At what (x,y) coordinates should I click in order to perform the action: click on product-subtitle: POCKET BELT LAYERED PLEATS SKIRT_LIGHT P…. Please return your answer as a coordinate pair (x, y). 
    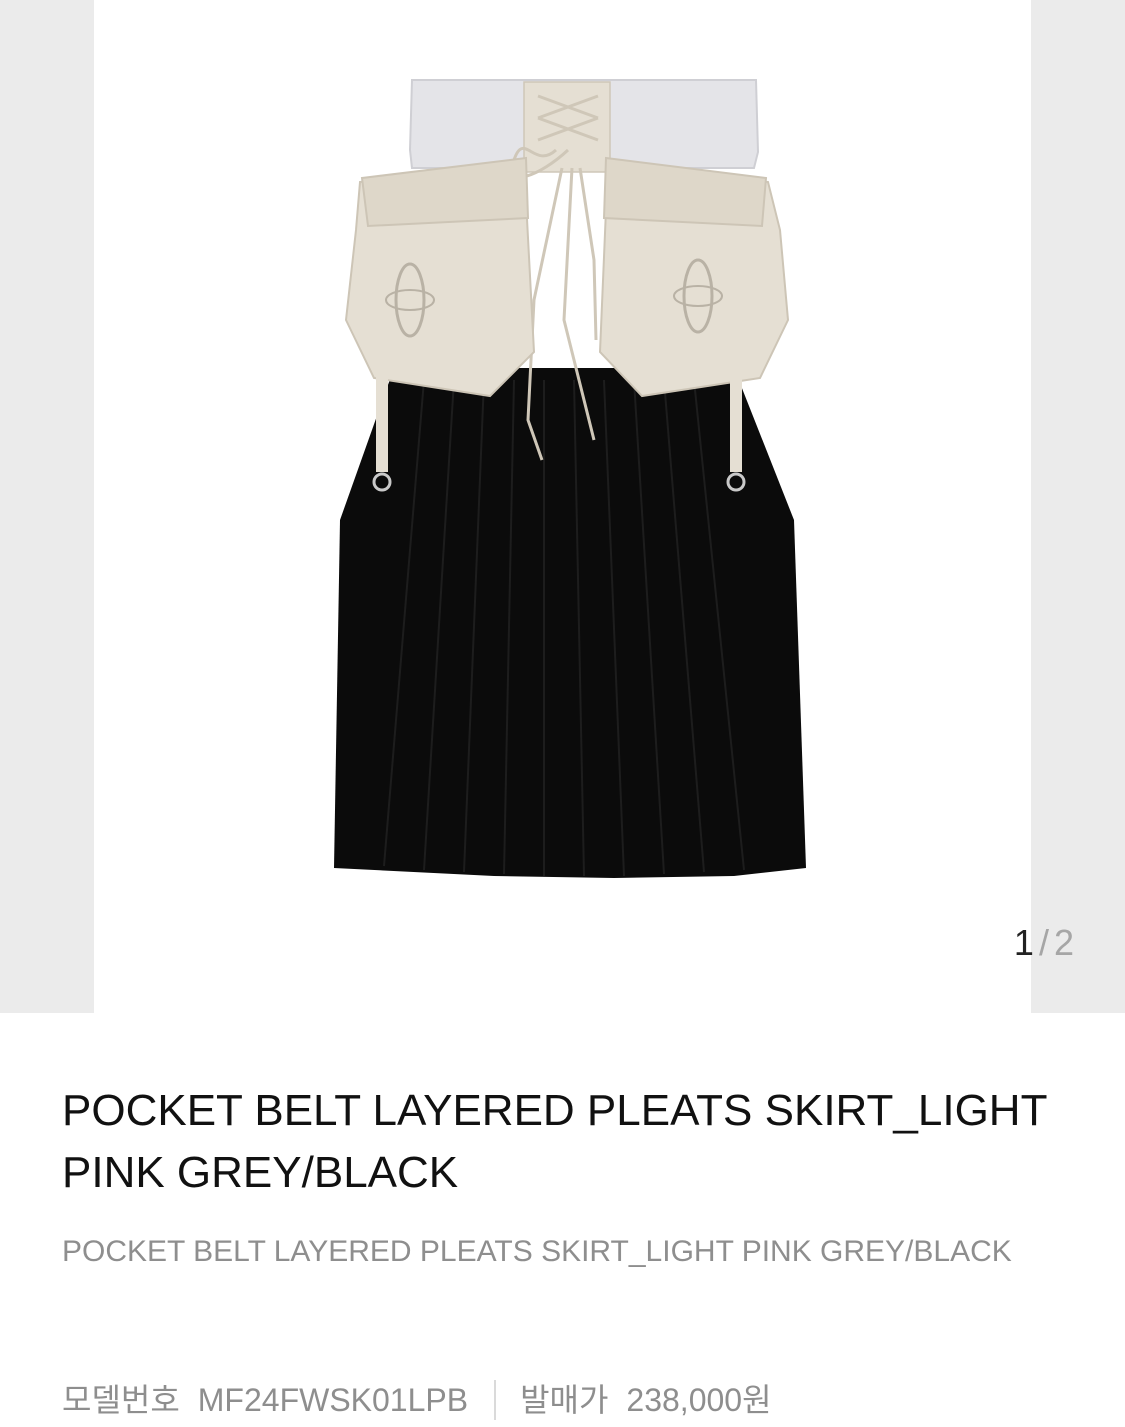
    Looking at the image, I should click on (537, 1251).